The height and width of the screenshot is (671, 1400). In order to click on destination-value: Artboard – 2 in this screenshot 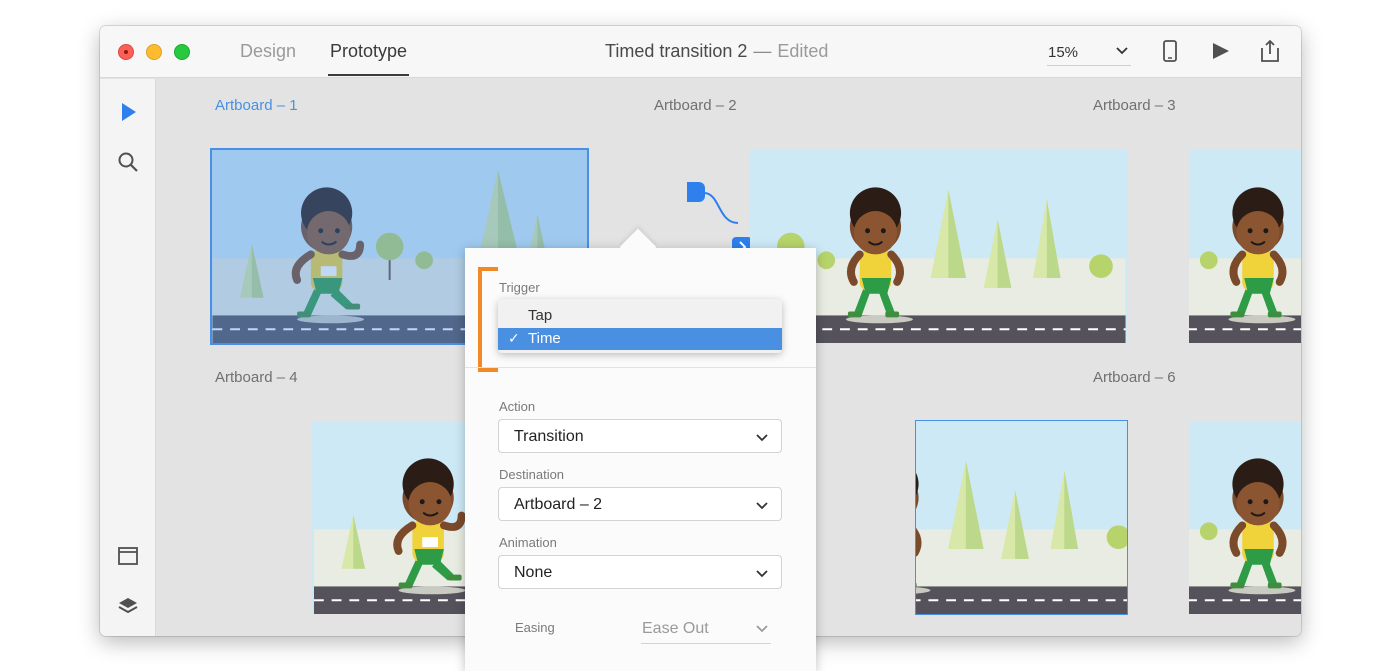, I will do `click(558, 504)`.